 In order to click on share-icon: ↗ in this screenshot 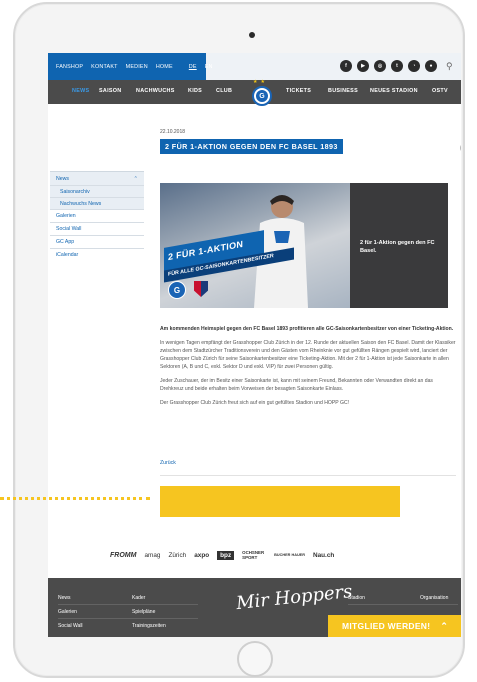, I will do `click(460, 148)`.